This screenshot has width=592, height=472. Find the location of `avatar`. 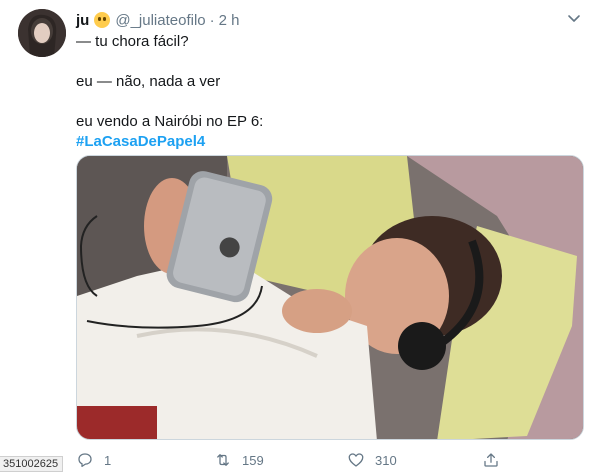

avatar is located at coordinates (42, 33).